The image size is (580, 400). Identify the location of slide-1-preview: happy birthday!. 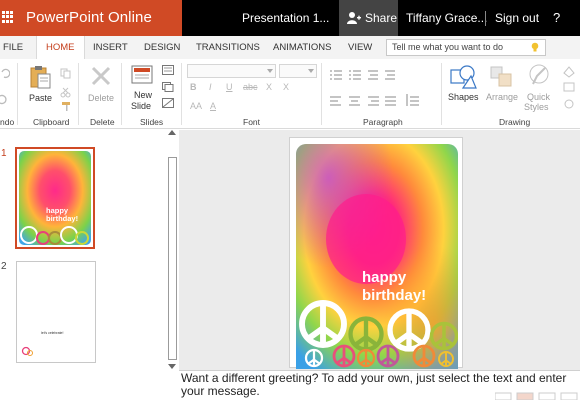
(55, 198).